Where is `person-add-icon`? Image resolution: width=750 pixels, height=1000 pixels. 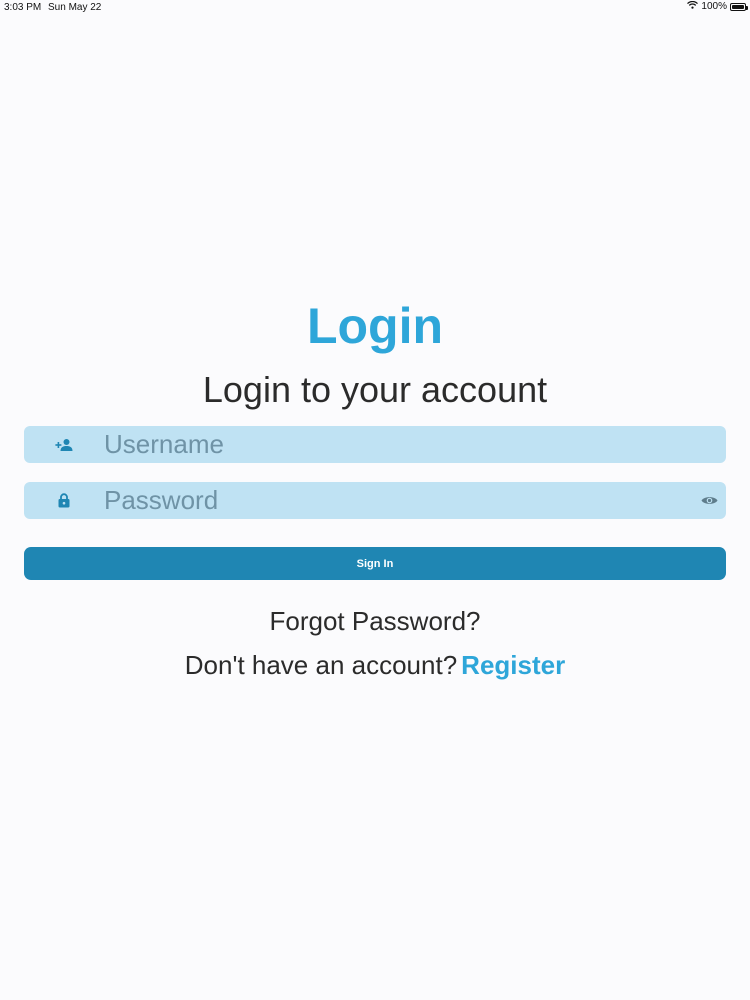 person-add-icon is located at coordinates (64, 444).